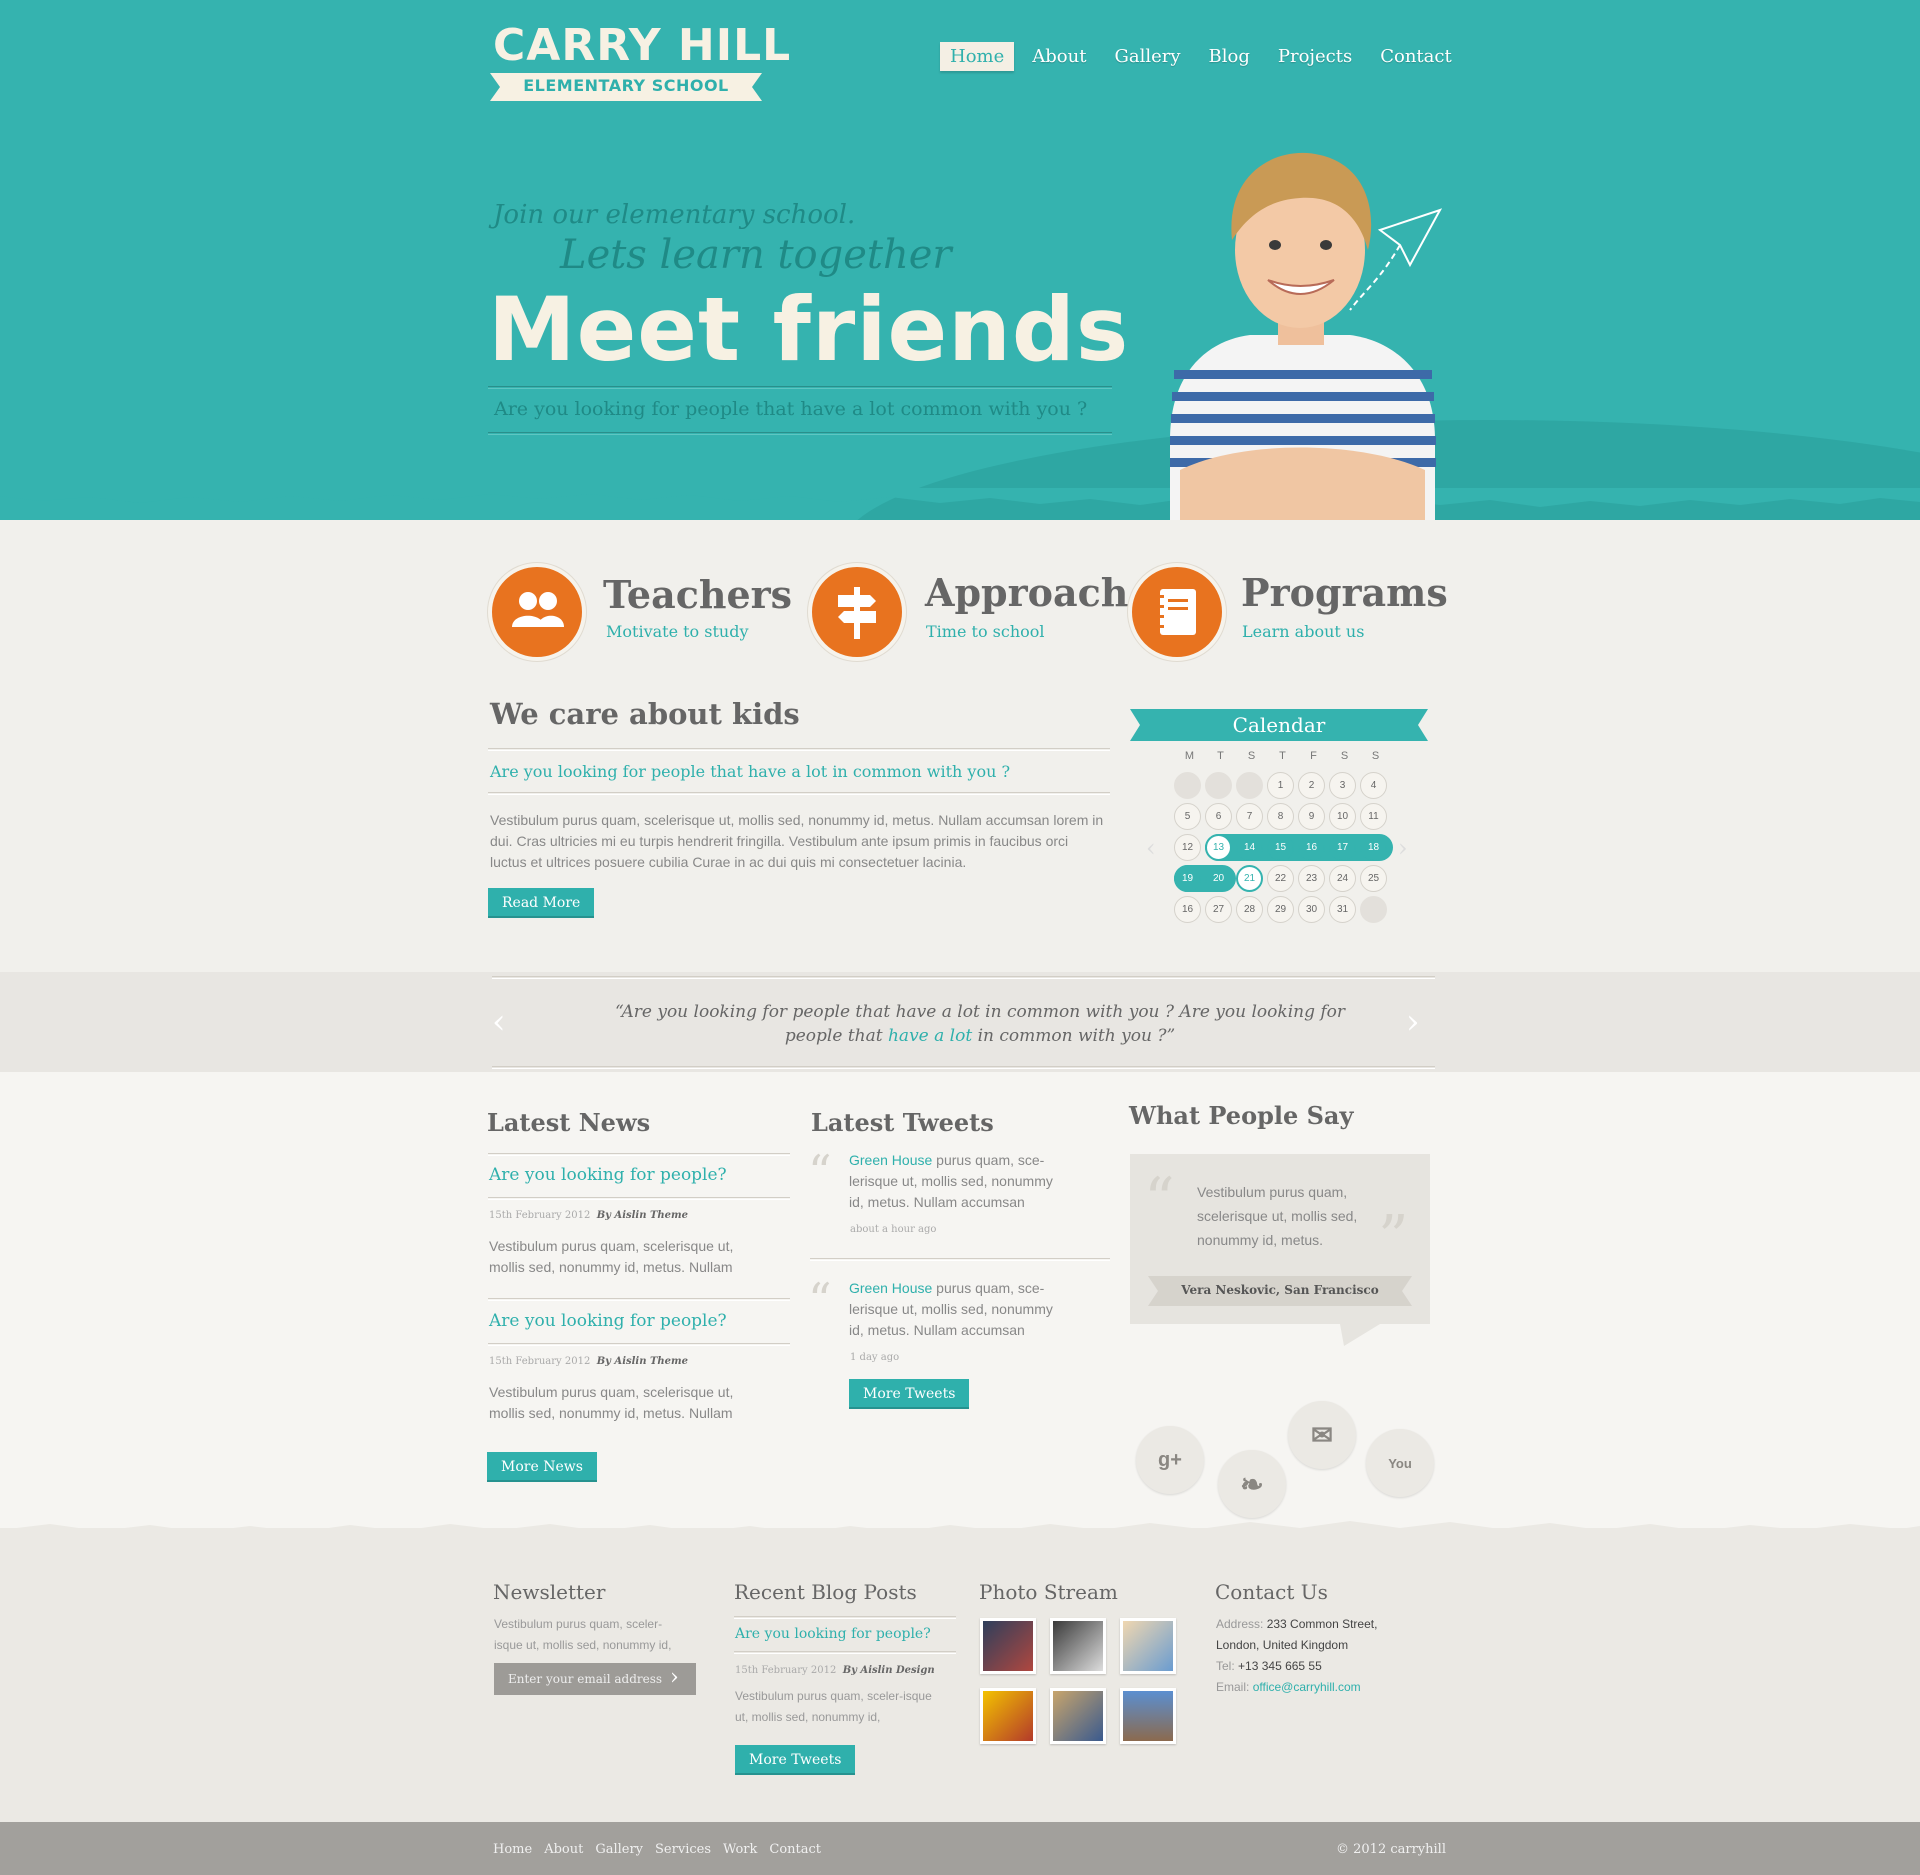  What do you see at coordinates (1415, 56) in the screenshot?
I see `nav-contact: Contact` at bounding box center [1415, 56].